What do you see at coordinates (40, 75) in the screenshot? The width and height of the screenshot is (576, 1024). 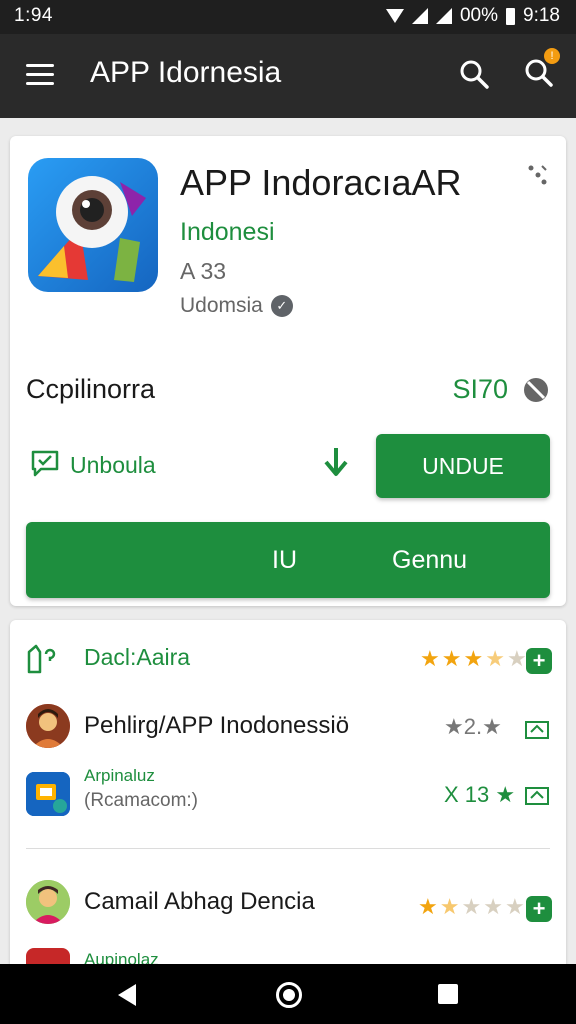 I see `menu-icon` at bounding box center [40, 75].